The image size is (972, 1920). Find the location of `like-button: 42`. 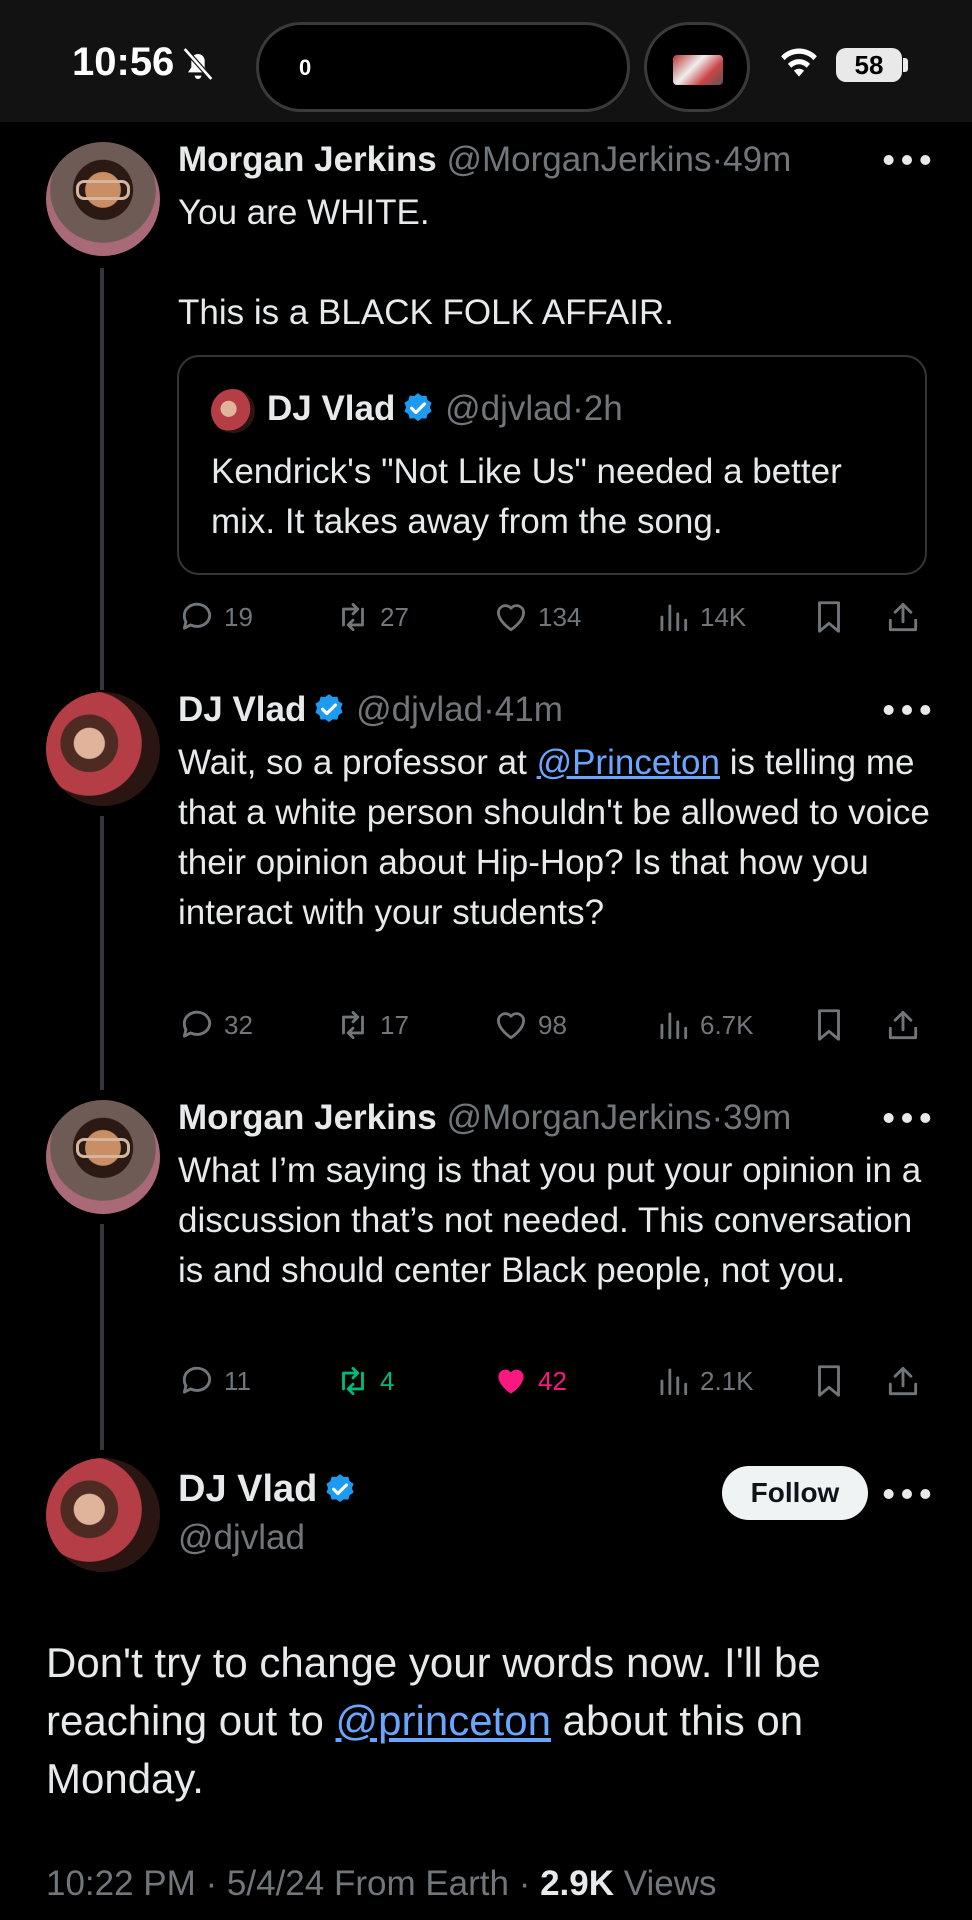

like-button: 42 is located at coordinates (529, 1381).